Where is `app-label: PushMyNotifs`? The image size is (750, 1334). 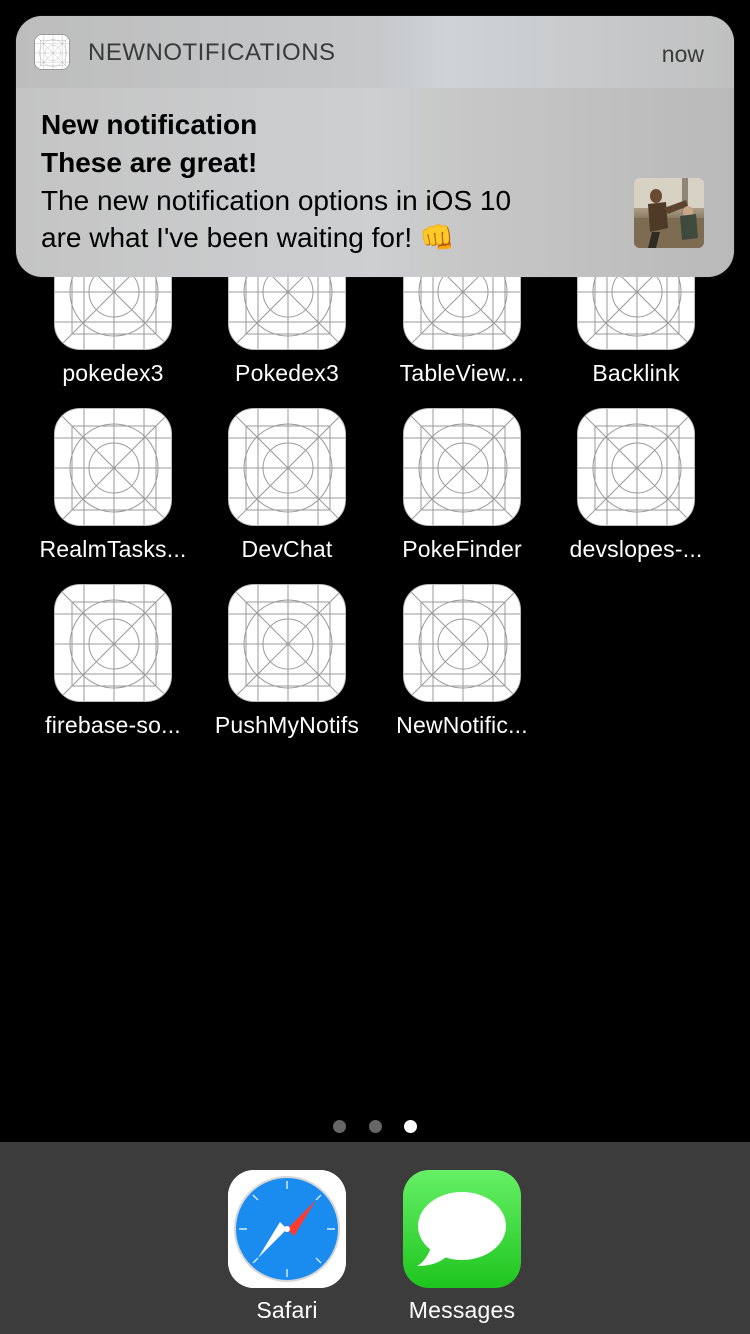
app-label: PushMyNotifs is located at coordinates (287, 725).